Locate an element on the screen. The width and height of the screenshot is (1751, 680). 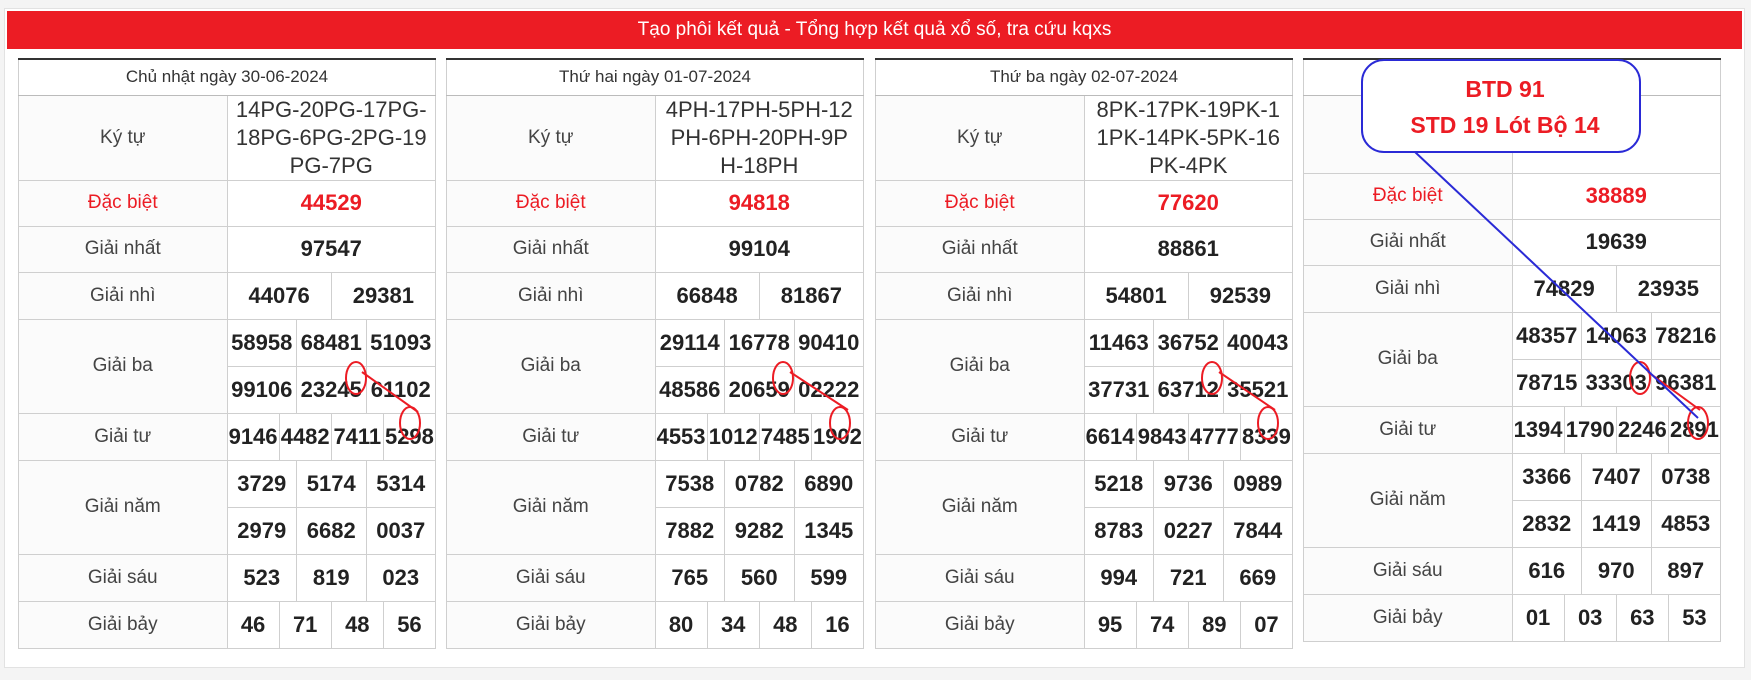
g7-number: 80 is located at coordinates (681, 624).